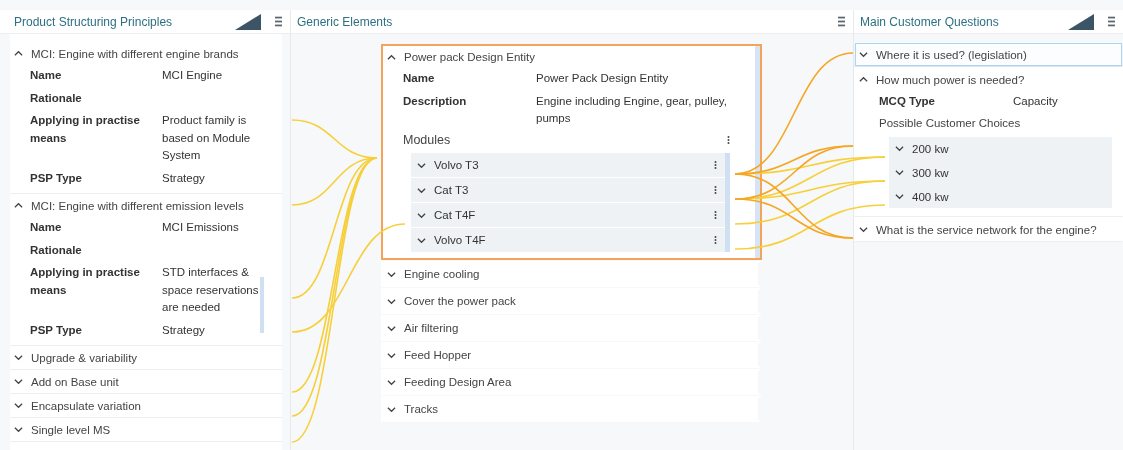 This screenshot has height=450, width=1123. Describe the element at coordinates (201, 227) in the screenshot. I see `field-value: MCI Emissions` at that location.